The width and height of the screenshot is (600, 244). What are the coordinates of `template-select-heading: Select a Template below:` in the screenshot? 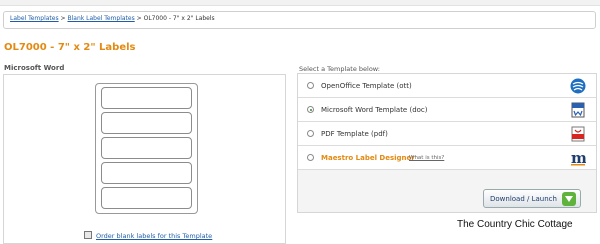 It's located at (339, 69).